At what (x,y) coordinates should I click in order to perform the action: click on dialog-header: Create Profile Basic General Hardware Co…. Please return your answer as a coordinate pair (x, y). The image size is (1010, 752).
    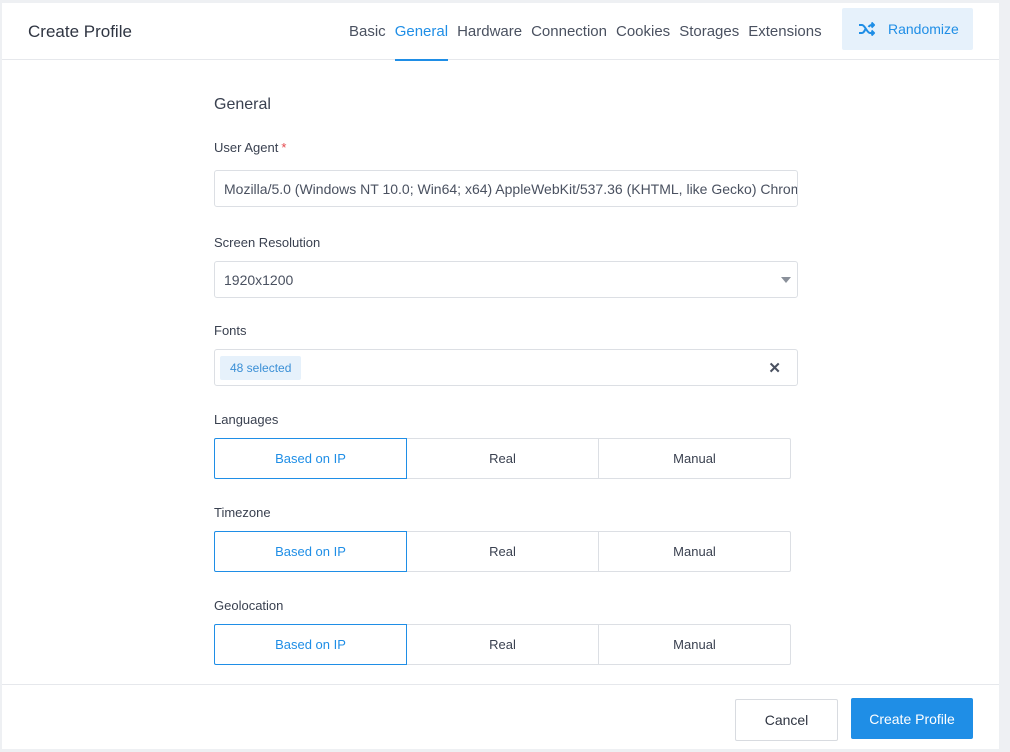
    Looking at the image, I should click on (500, 32).